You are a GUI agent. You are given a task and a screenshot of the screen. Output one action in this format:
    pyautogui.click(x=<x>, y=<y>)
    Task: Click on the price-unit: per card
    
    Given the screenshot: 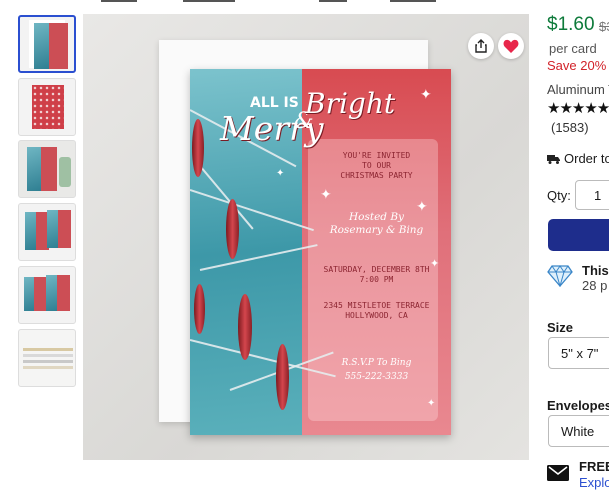 What is the action you would take?
    pyautogui.click(x=573, y=48)
    